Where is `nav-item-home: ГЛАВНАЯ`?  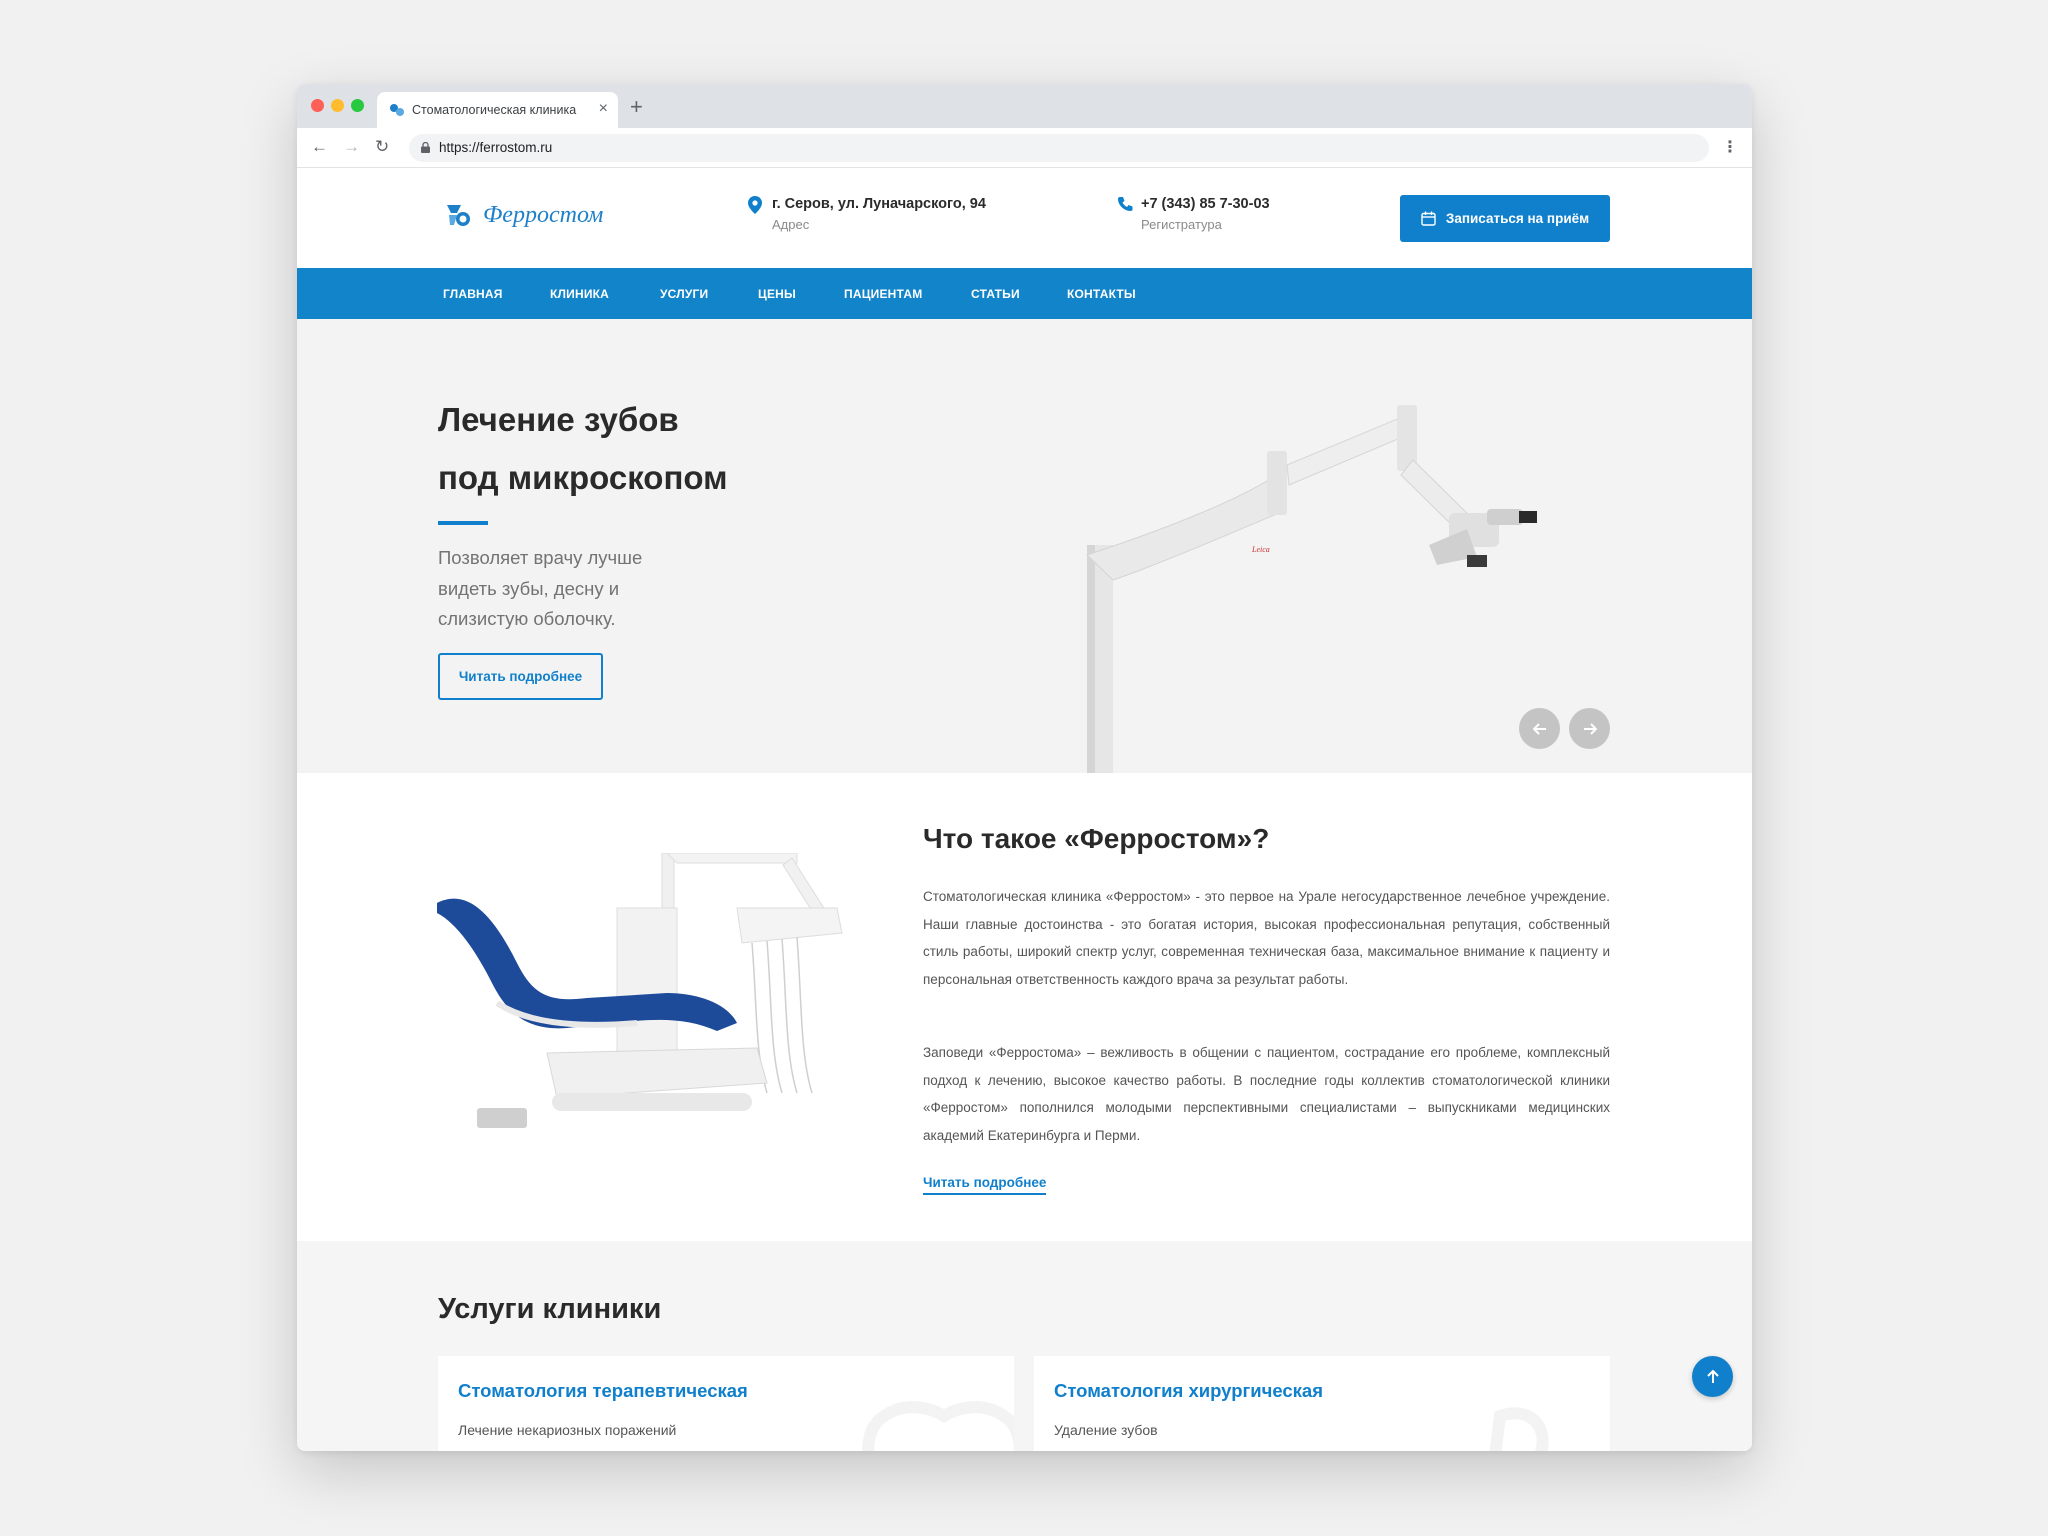
nav-item-home: ГЛАВНАЯ is located at coordinates (473, 294).